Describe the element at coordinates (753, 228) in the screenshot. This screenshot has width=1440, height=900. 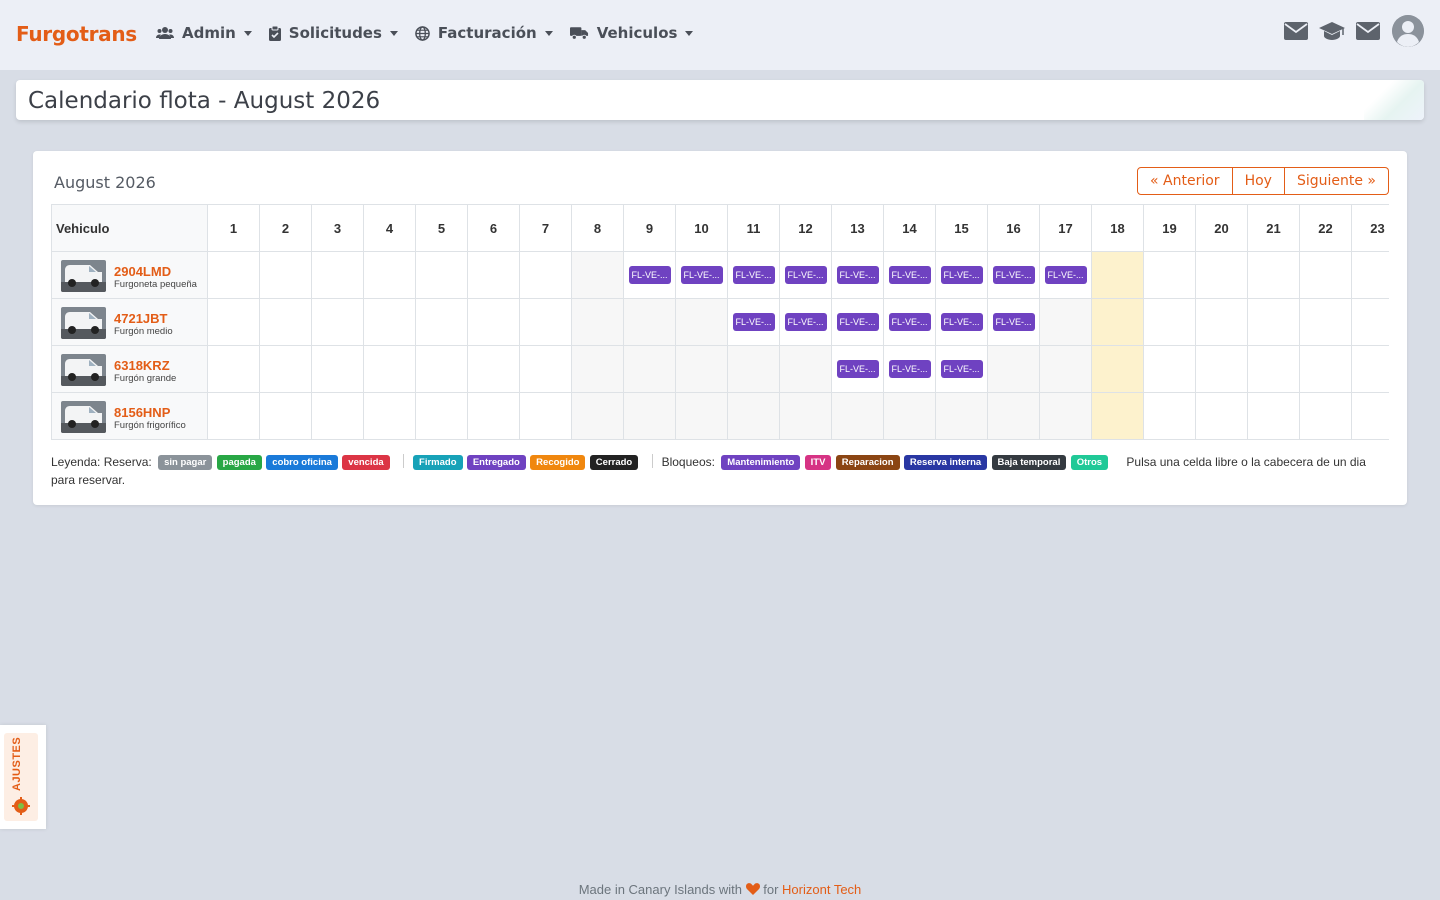
I see `day-header: 11` at that location.